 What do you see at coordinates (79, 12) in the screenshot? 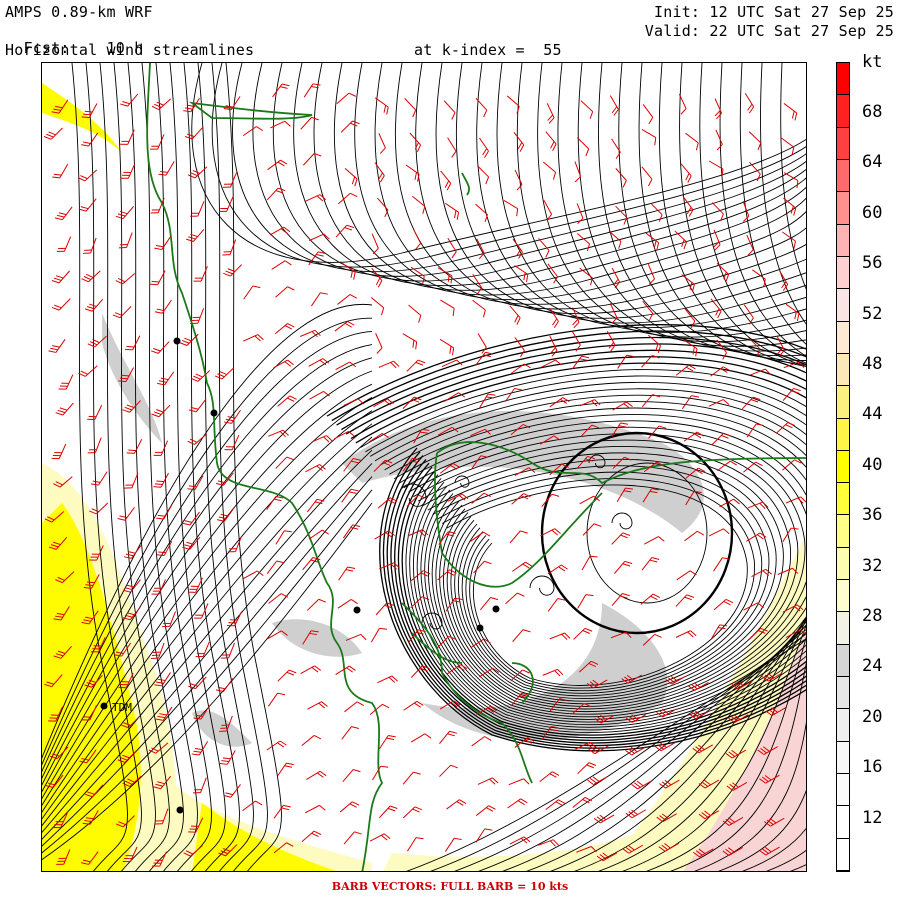
I see `model-title: AMPS 0.89-km WRF` at bounding box center [79, 12].